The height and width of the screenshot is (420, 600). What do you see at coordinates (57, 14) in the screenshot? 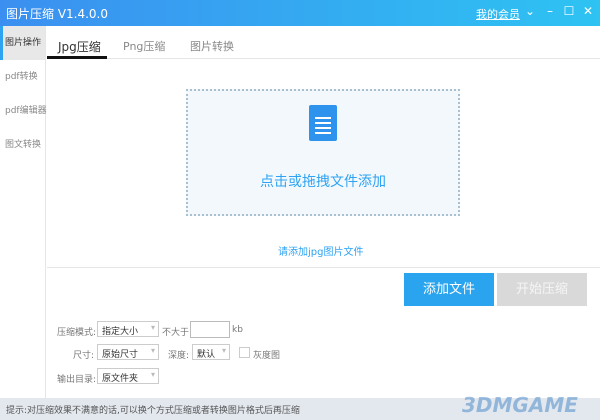
I see `window-title: 图片压缩 V1.4.0.0` at bounding box center [57, 14].